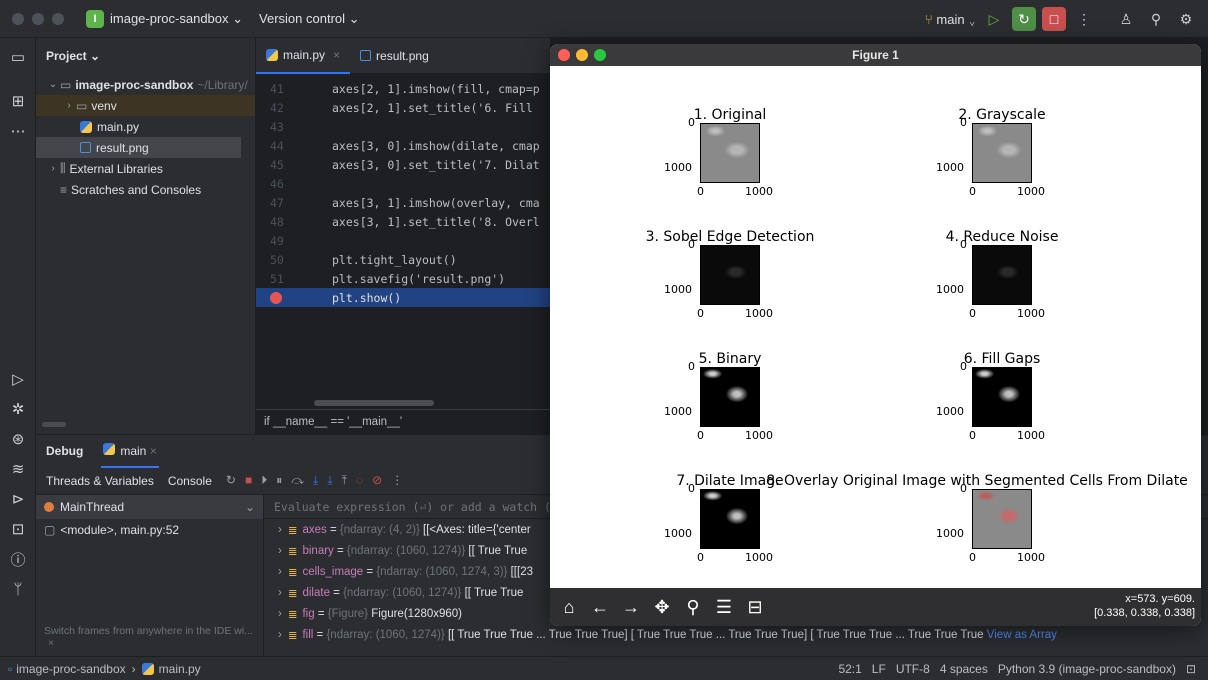  I want to click on stop-debug-icon: ■, so click(248, 480).